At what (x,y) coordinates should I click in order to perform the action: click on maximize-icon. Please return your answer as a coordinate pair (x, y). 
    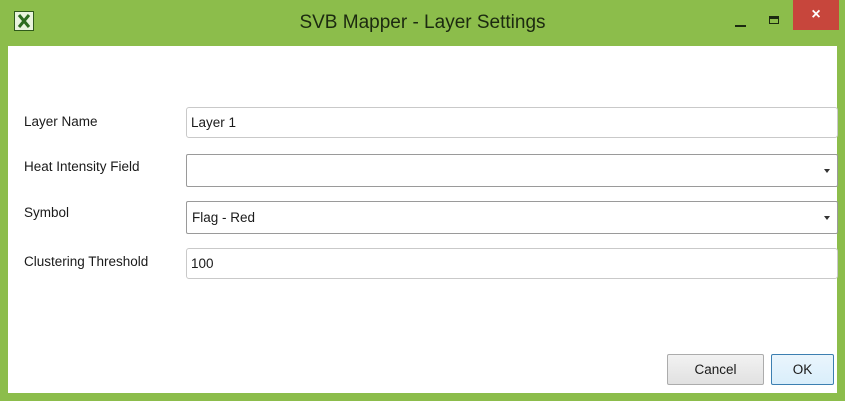
    Looking at the image, I should click on (774, 20).